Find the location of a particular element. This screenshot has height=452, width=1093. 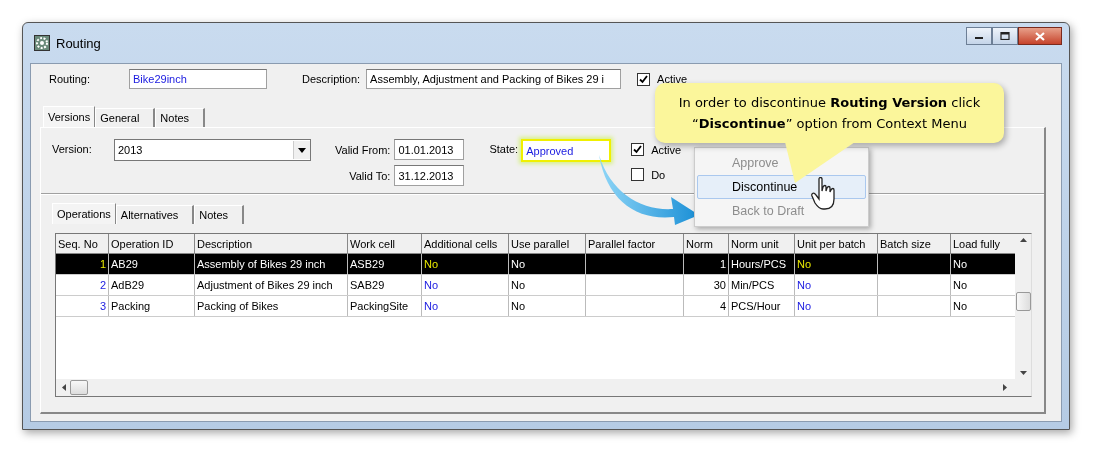

maximize-icon is located at coordinates (1005, 36).